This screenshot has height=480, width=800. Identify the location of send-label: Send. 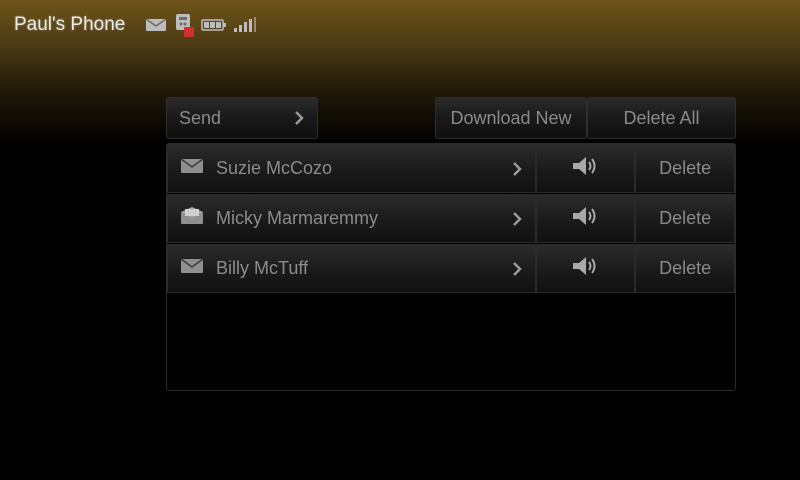
(200, 117).